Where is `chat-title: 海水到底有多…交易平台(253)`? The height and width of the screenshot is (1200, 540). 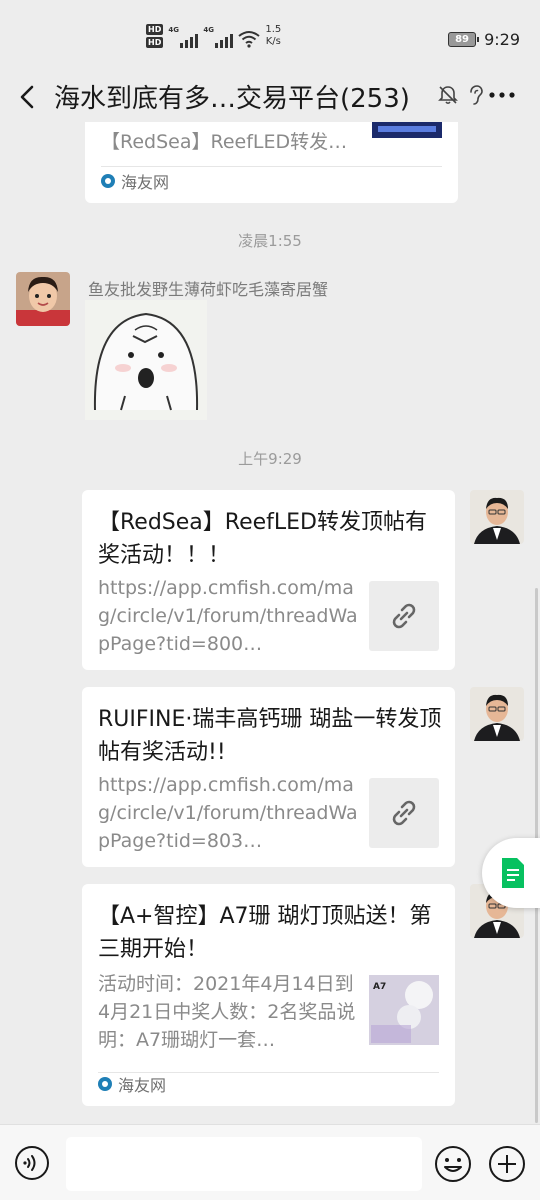
chat-title: 海水到底有多…交易平台(253) is located at coordinates (232, 96).